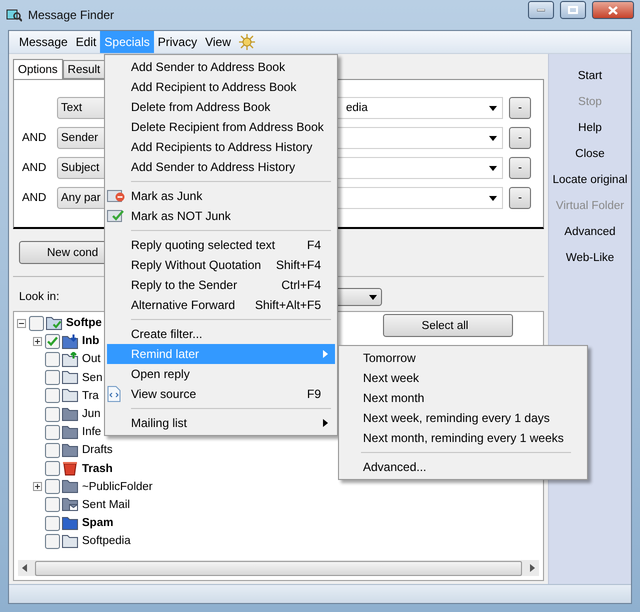  Describe the element at coordinates (72, 15) in the screenshot. I see `window-title: Message Finder` at that location.